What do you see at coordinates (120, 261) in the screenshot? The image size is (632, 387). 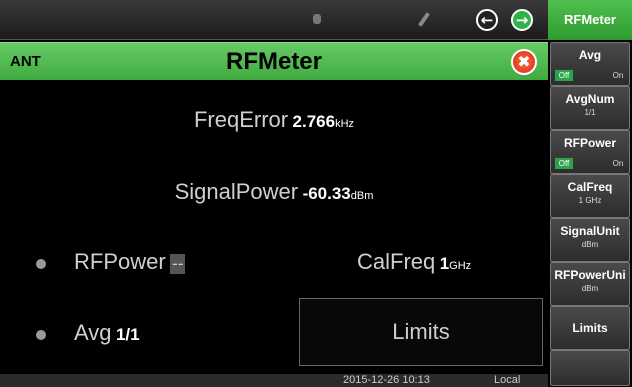 I see `rf-power-label: RFPower` at bounding box center [120, 261].